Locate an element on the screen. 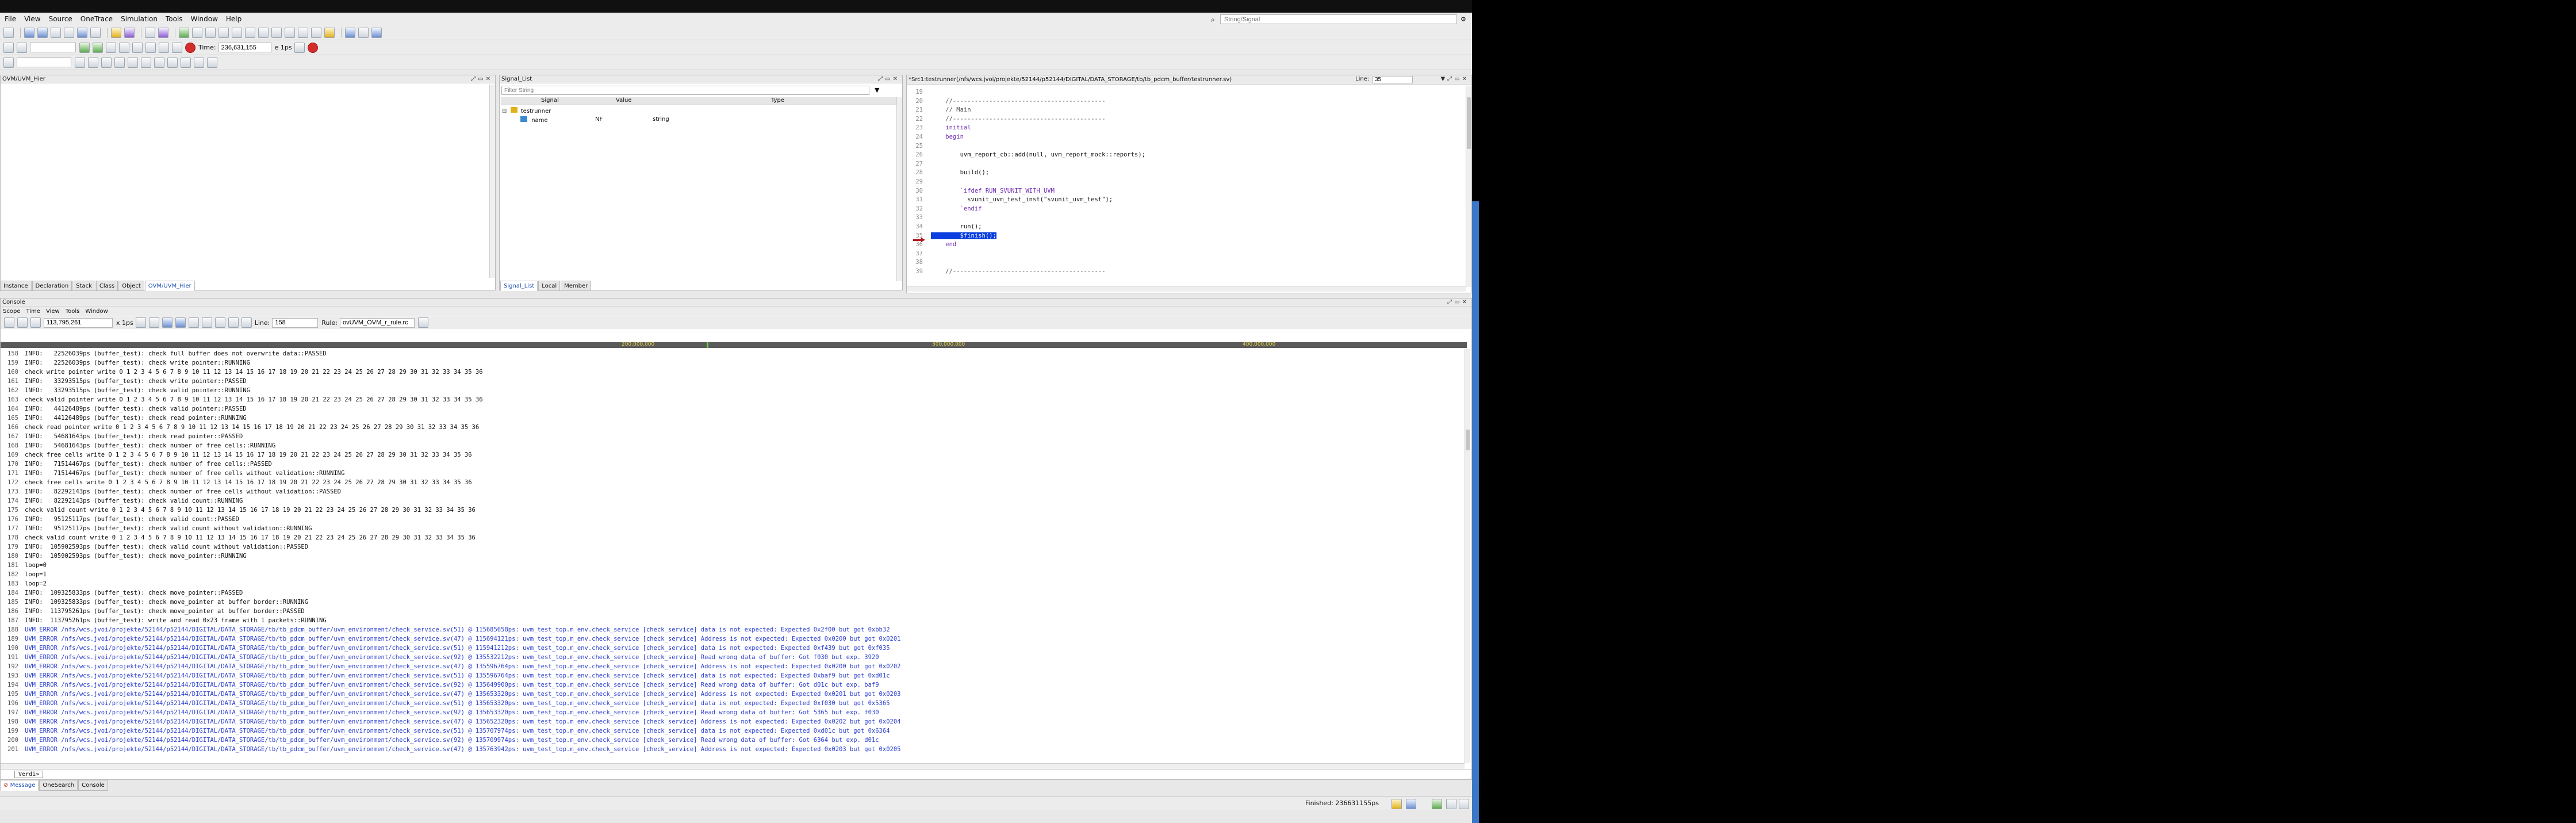 The image size is (2576, 823). down-icon is located at coordinates (263, 32).